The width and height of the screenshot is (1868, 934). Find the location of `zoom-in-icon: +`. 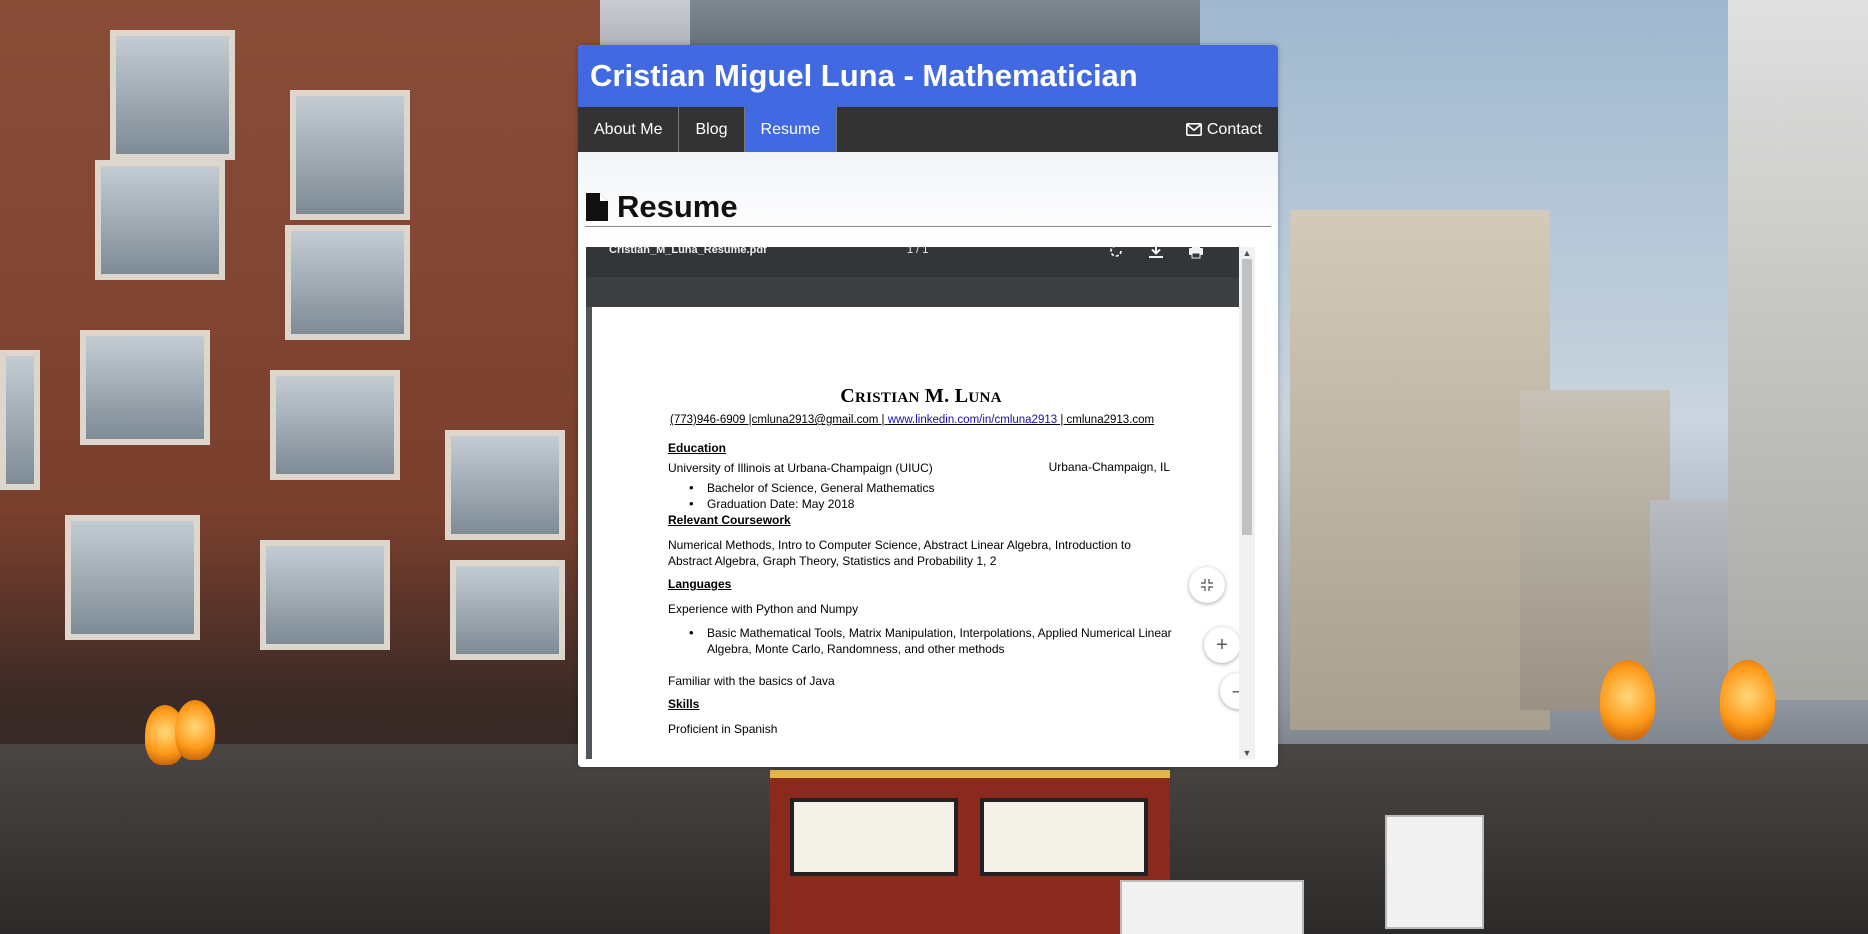

zoom-in-icon: + is located at coordinates (1222, 644).